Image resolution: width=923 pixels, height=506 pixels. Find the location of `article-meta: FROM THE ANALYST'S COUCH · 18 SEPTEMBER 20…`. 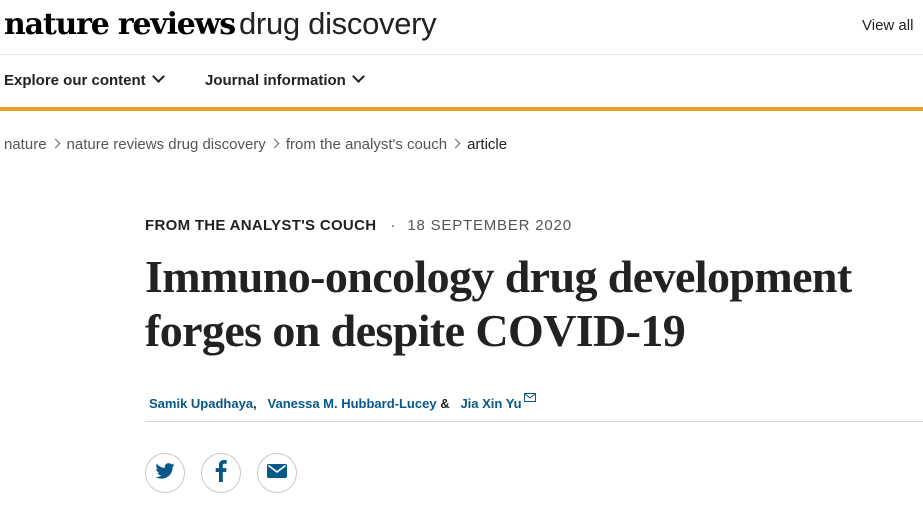

article-meta: FROM THE ANALYST'S COUCH · 18 SEPTEMBER 20… is located at coordinates (358, 225).